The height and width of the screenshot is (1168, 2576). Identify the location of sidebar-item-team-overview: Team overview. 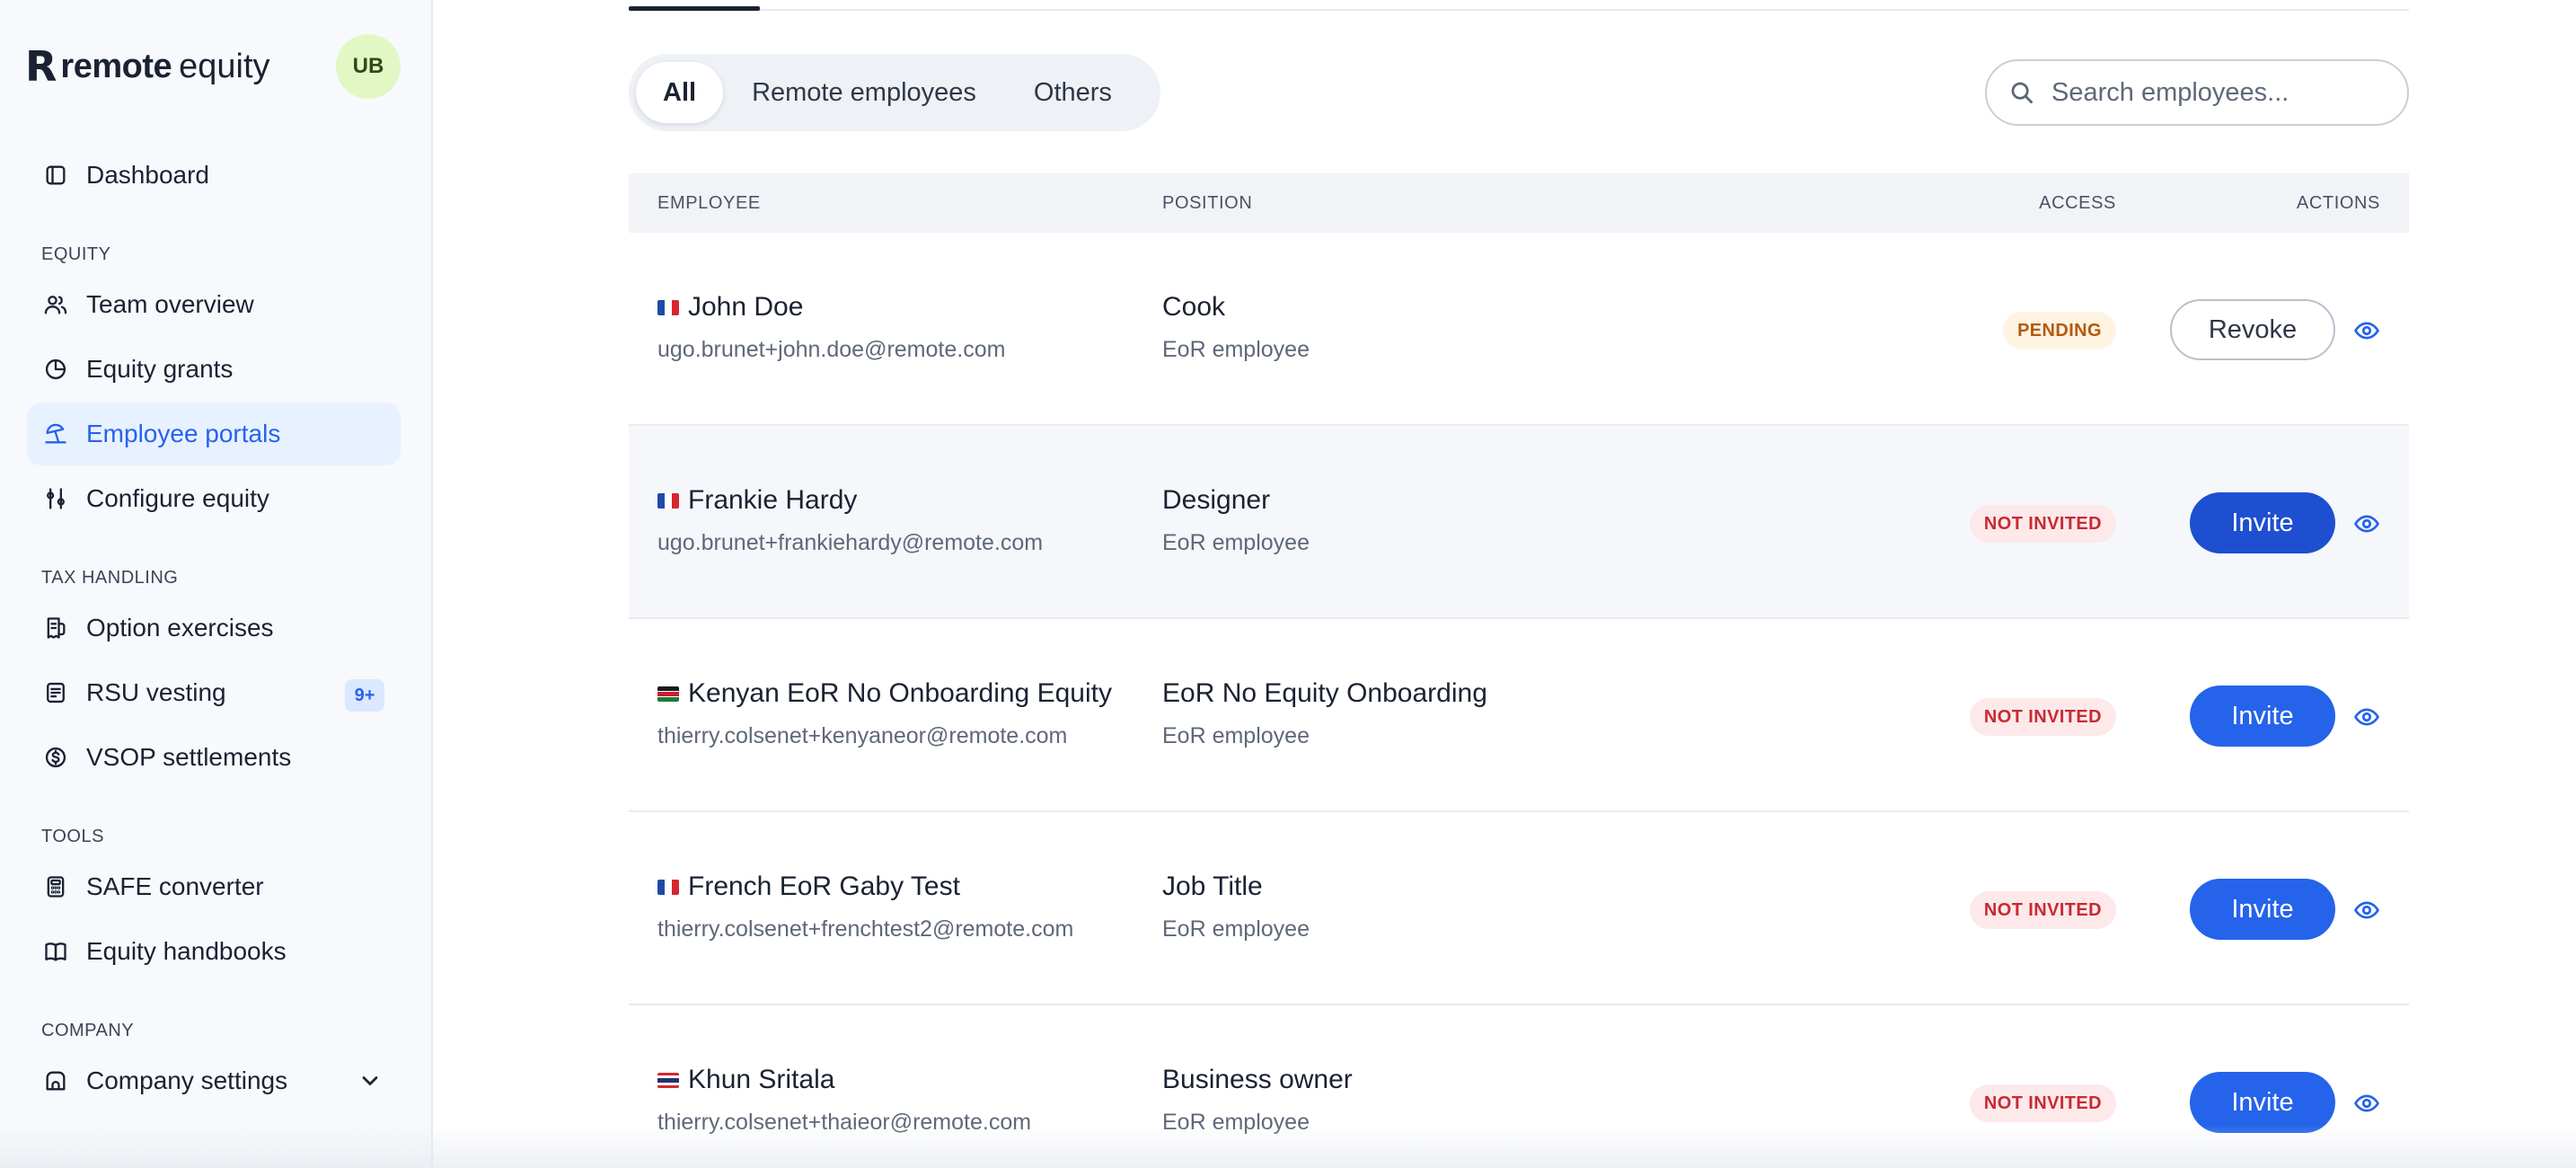
(214, 304).